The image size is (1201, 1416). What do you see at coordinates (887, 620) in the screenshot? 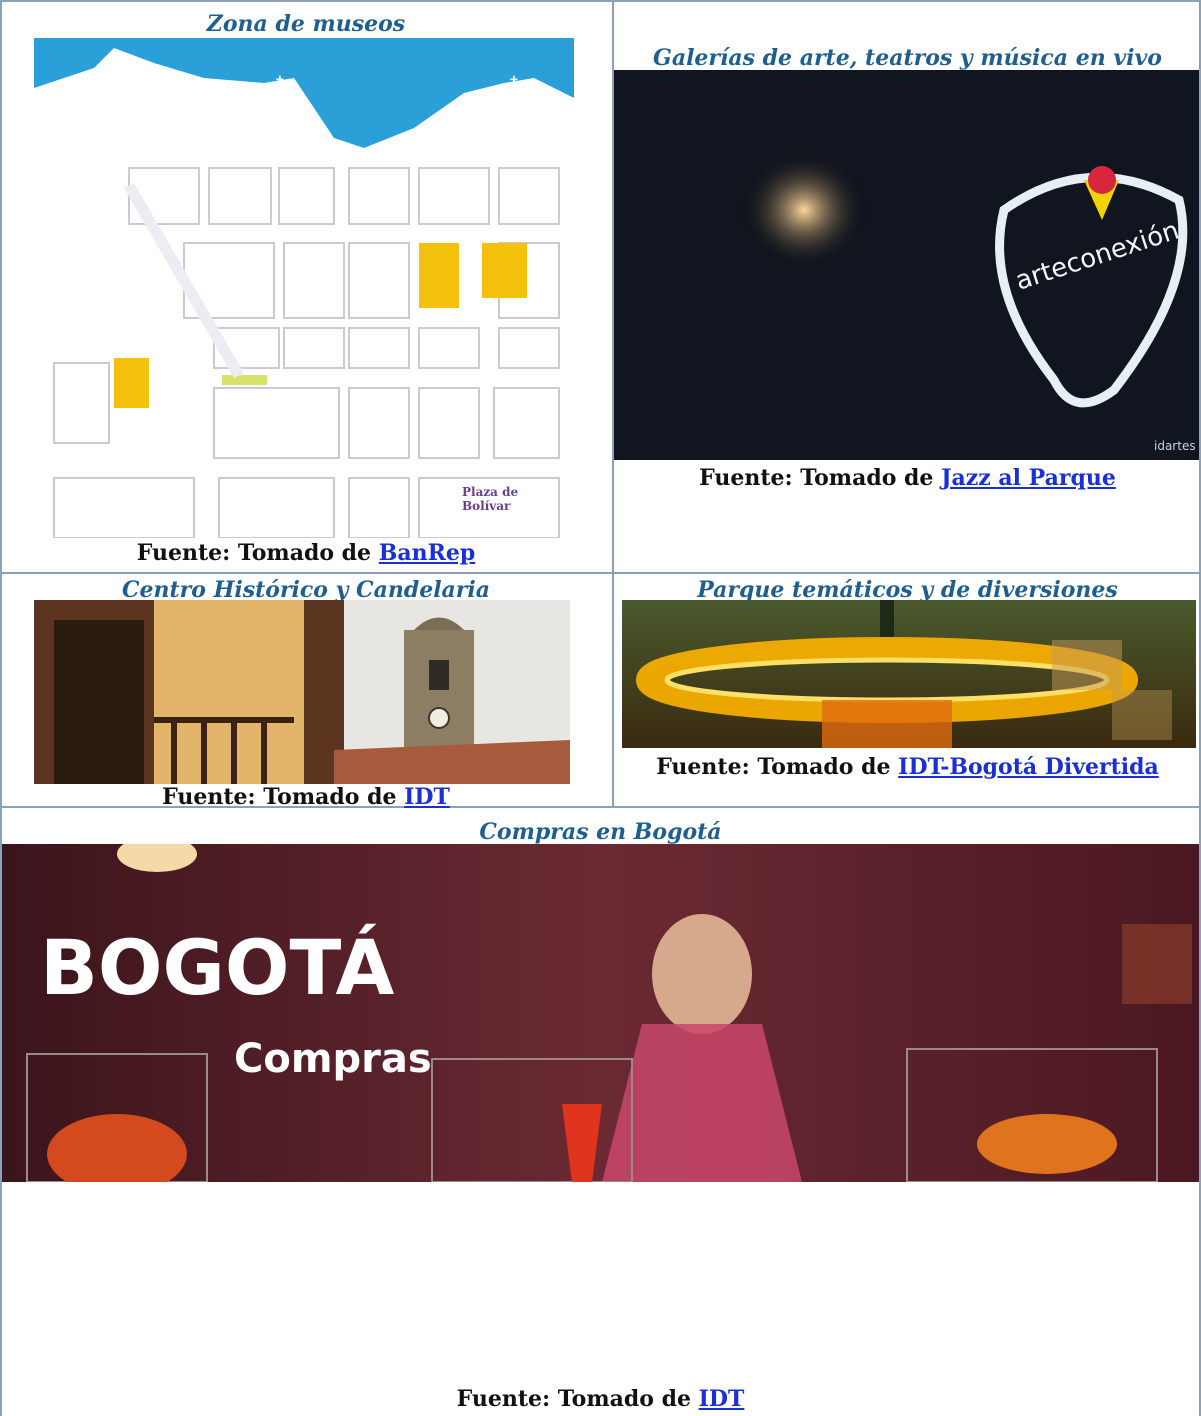
I see `carousel-pole` at bounding box center [887, 620].